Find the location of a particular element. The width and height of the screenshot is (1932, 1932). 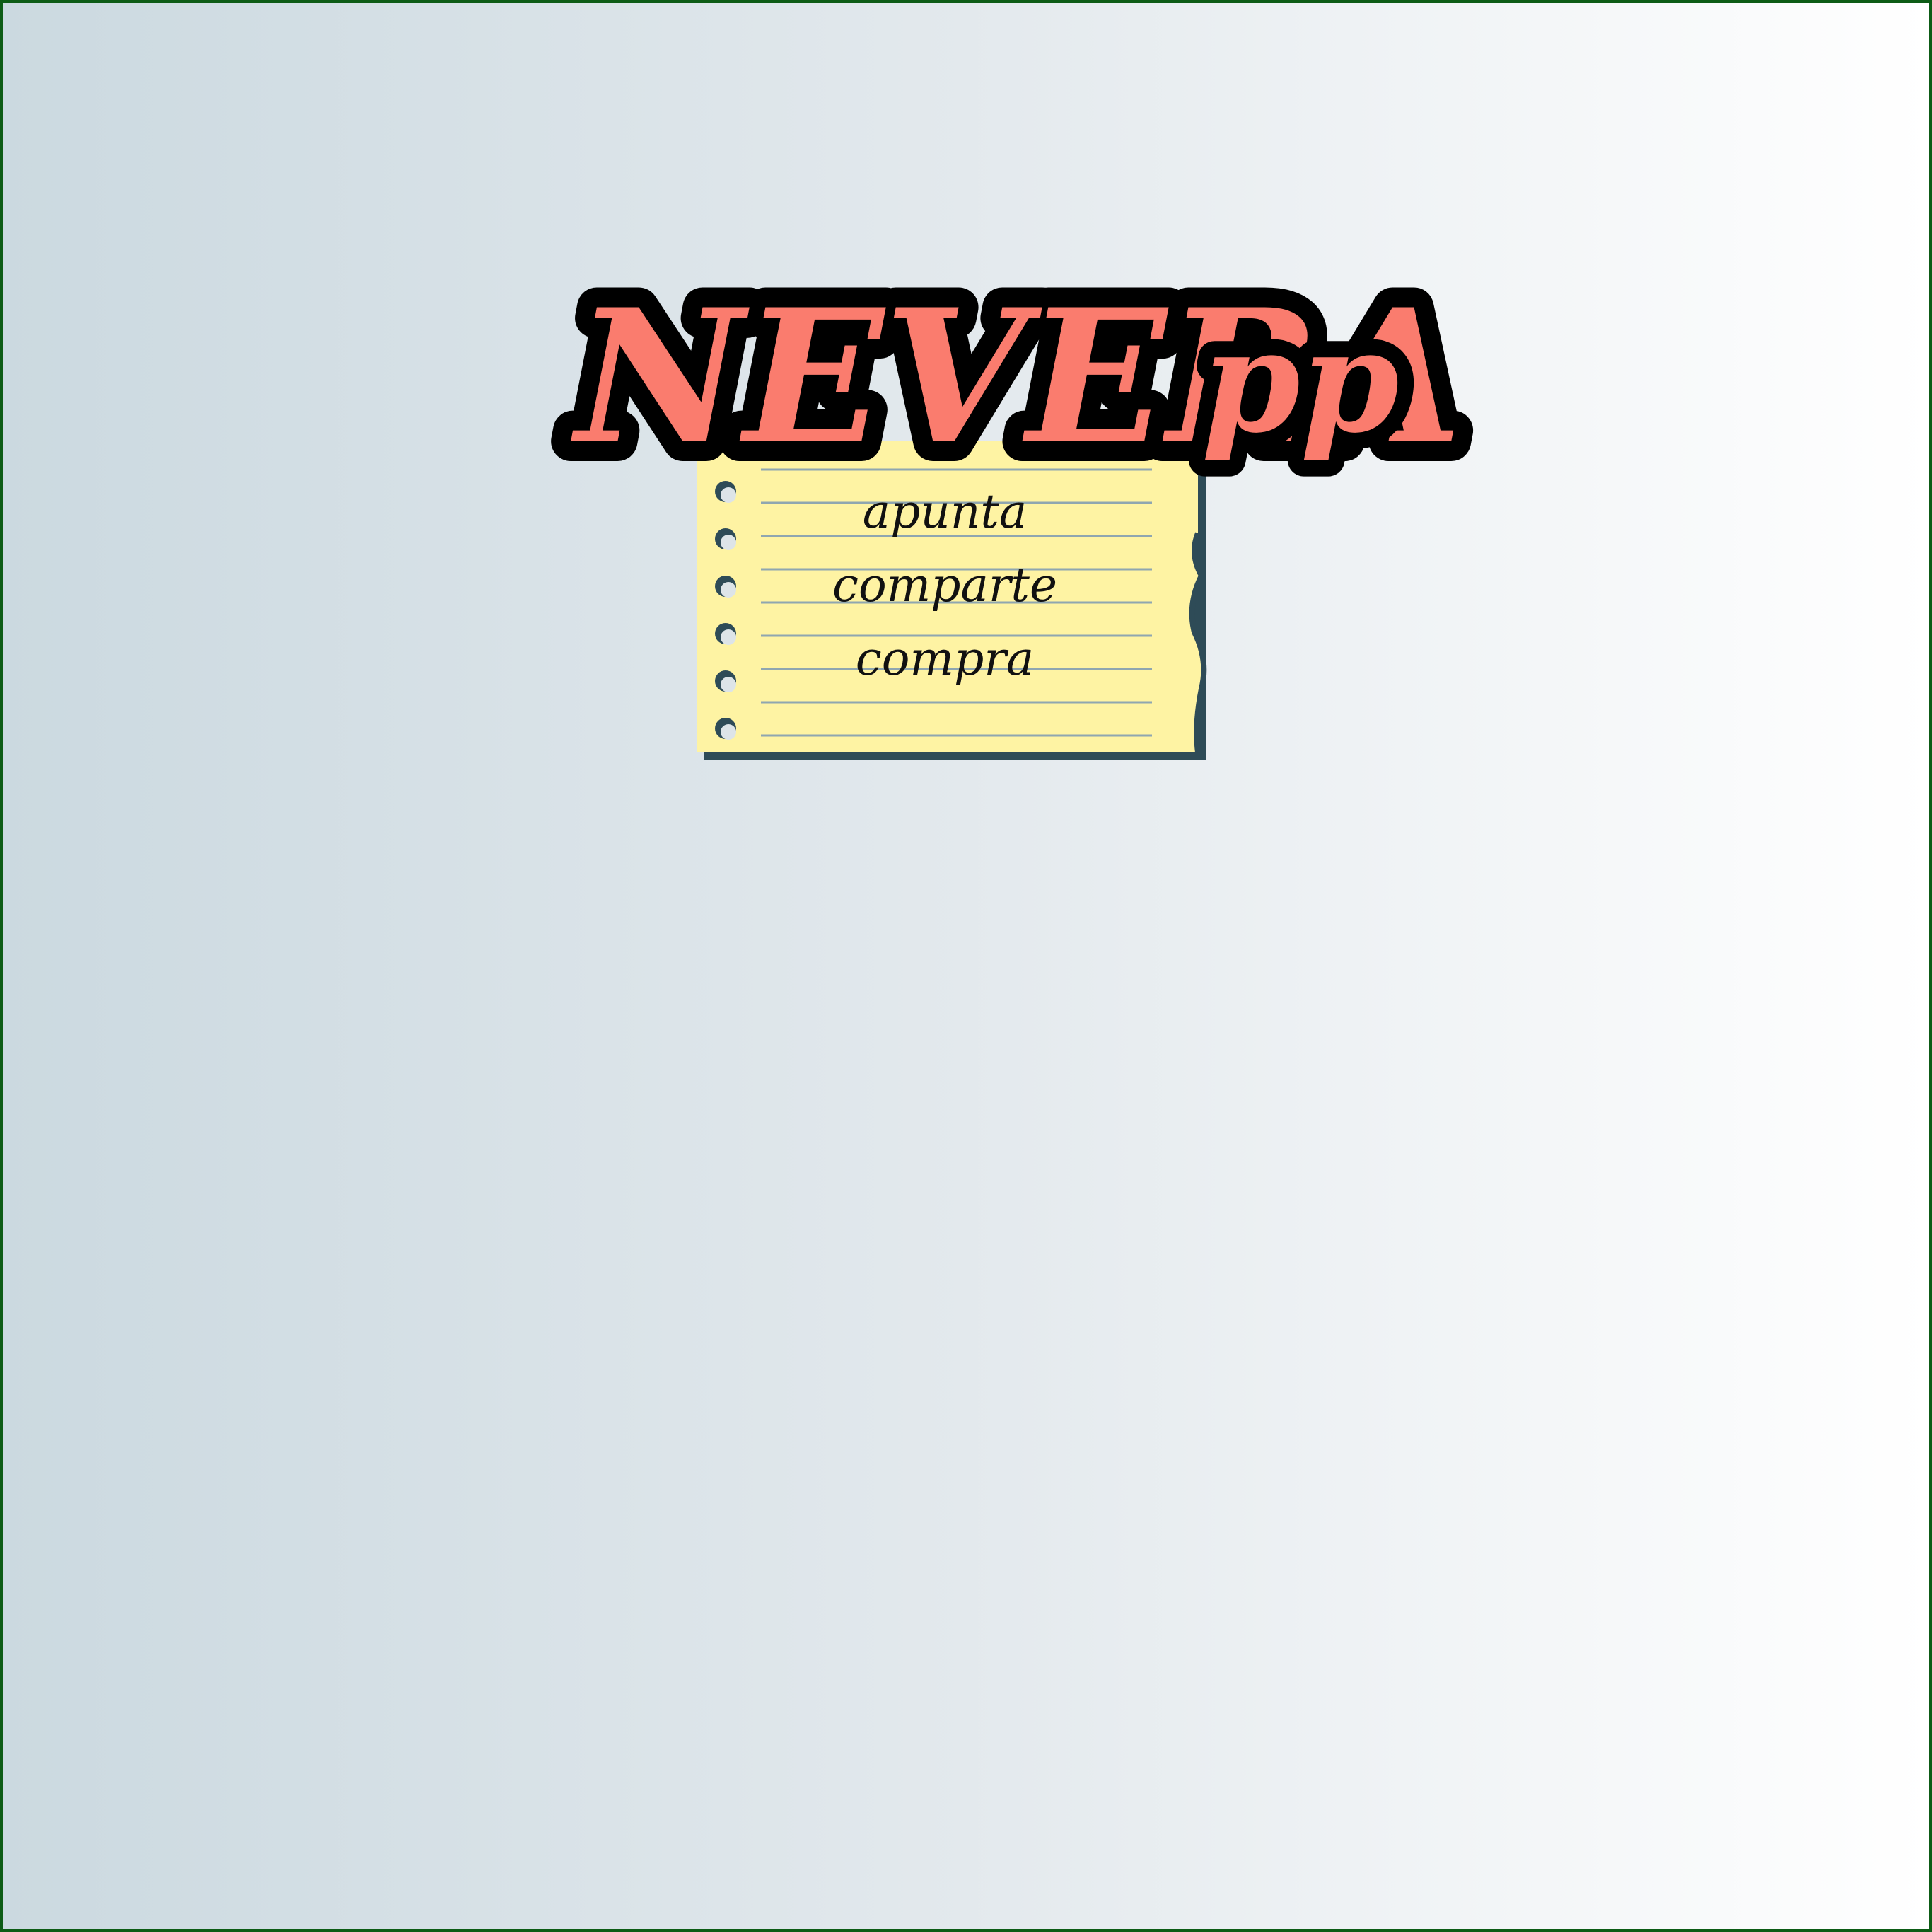

note-line-apunta: apunta is located at coordinates (945, 511).